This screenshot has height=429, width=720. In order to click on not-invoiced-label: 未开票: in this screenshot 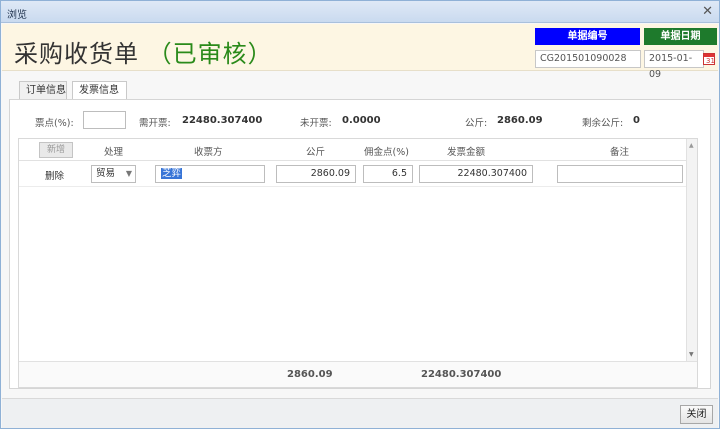, I will do `click(316, 123)`.